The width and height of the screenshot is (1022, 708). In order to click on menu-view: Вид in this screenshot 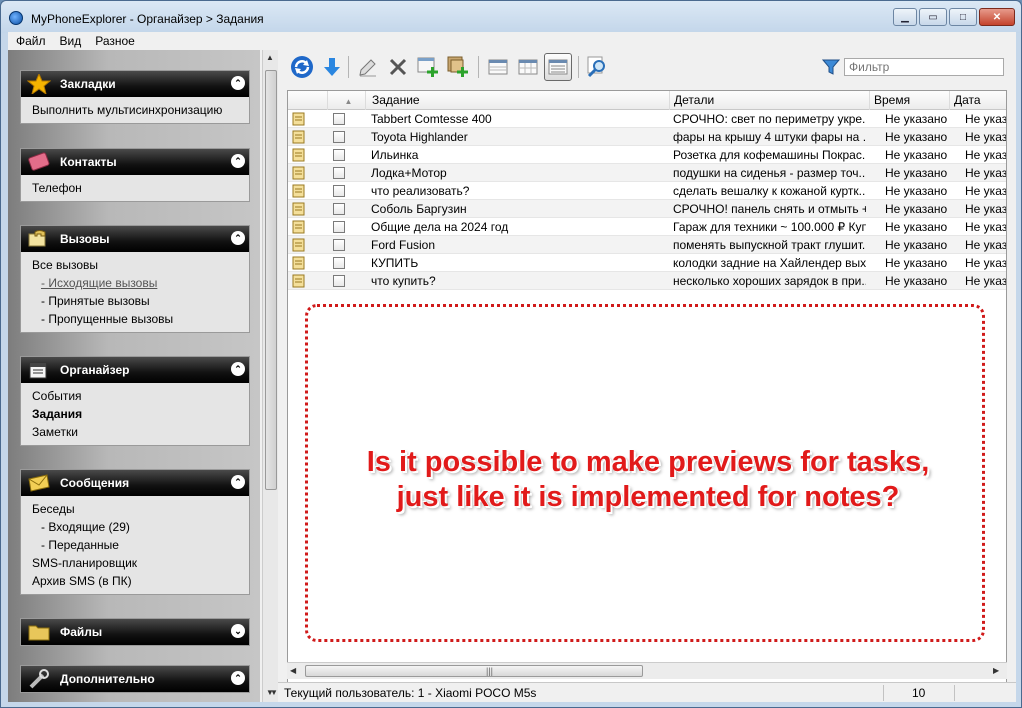, I will do `click(71, 41)`.